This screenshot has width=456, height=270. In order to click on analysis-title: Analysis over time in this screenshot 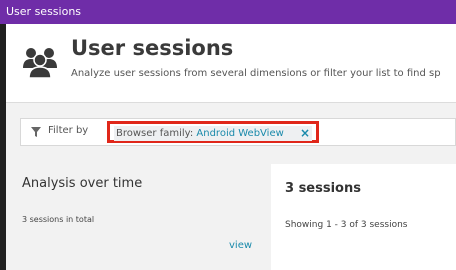, I will do `click(82, 183)`.